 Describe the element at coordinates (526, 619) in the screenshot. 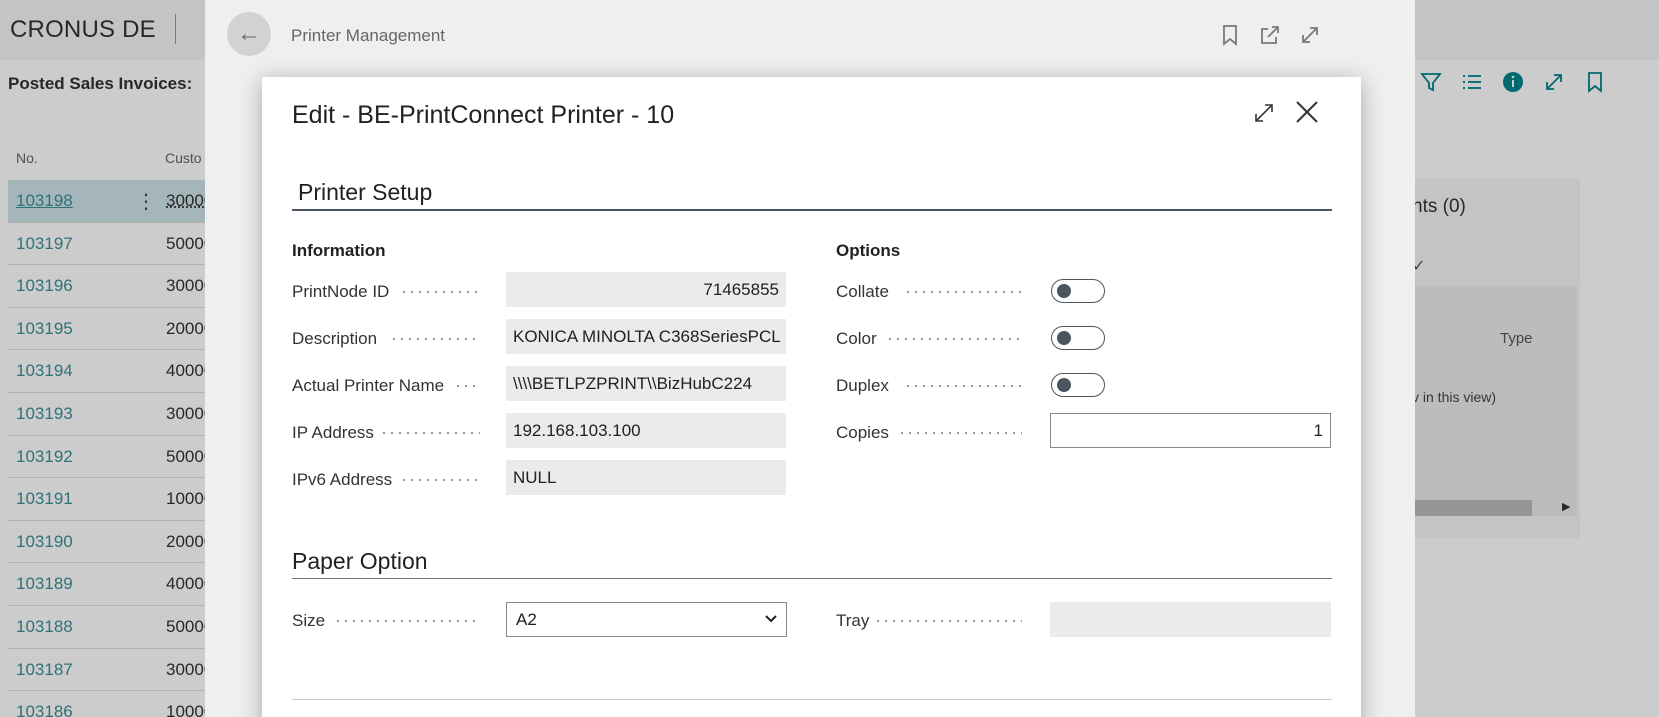

I see `size-select-value: A2` at that location.